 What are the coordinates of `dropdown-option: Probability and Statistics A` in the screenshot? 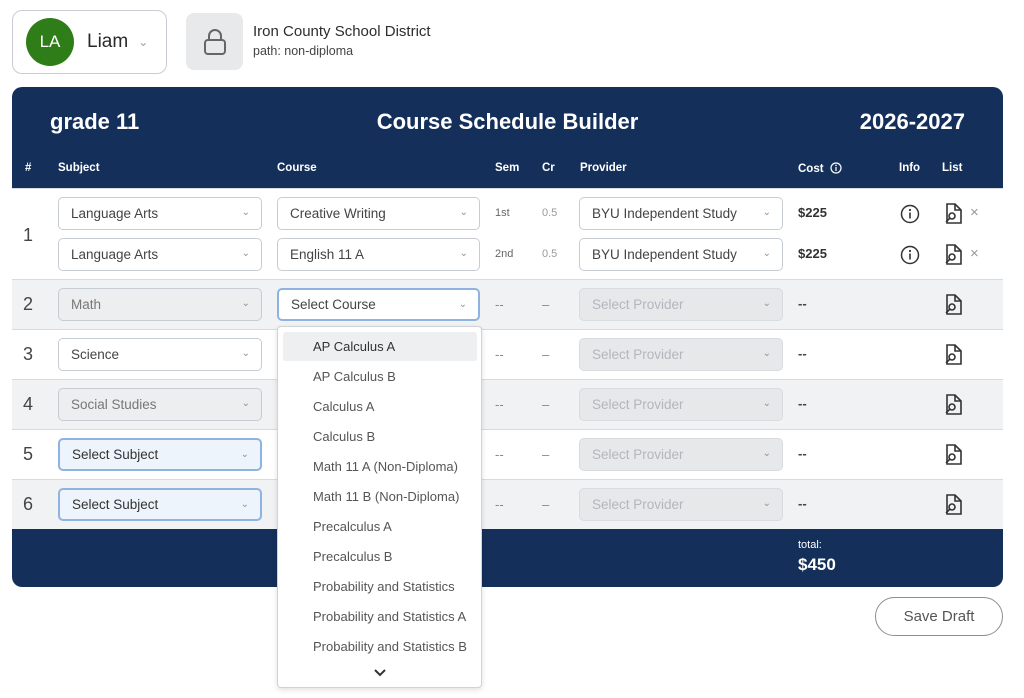 It's located at (380, 616).